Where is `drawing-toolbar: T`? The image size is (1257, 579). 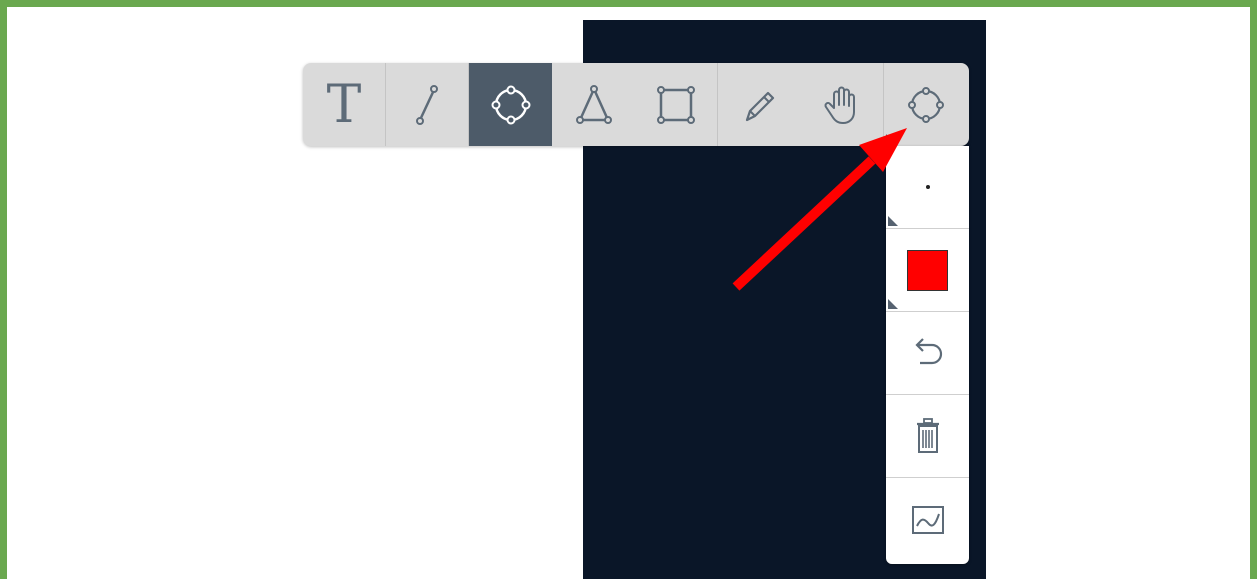
drawing-toolbar: T is located at coordinates (636, 104).